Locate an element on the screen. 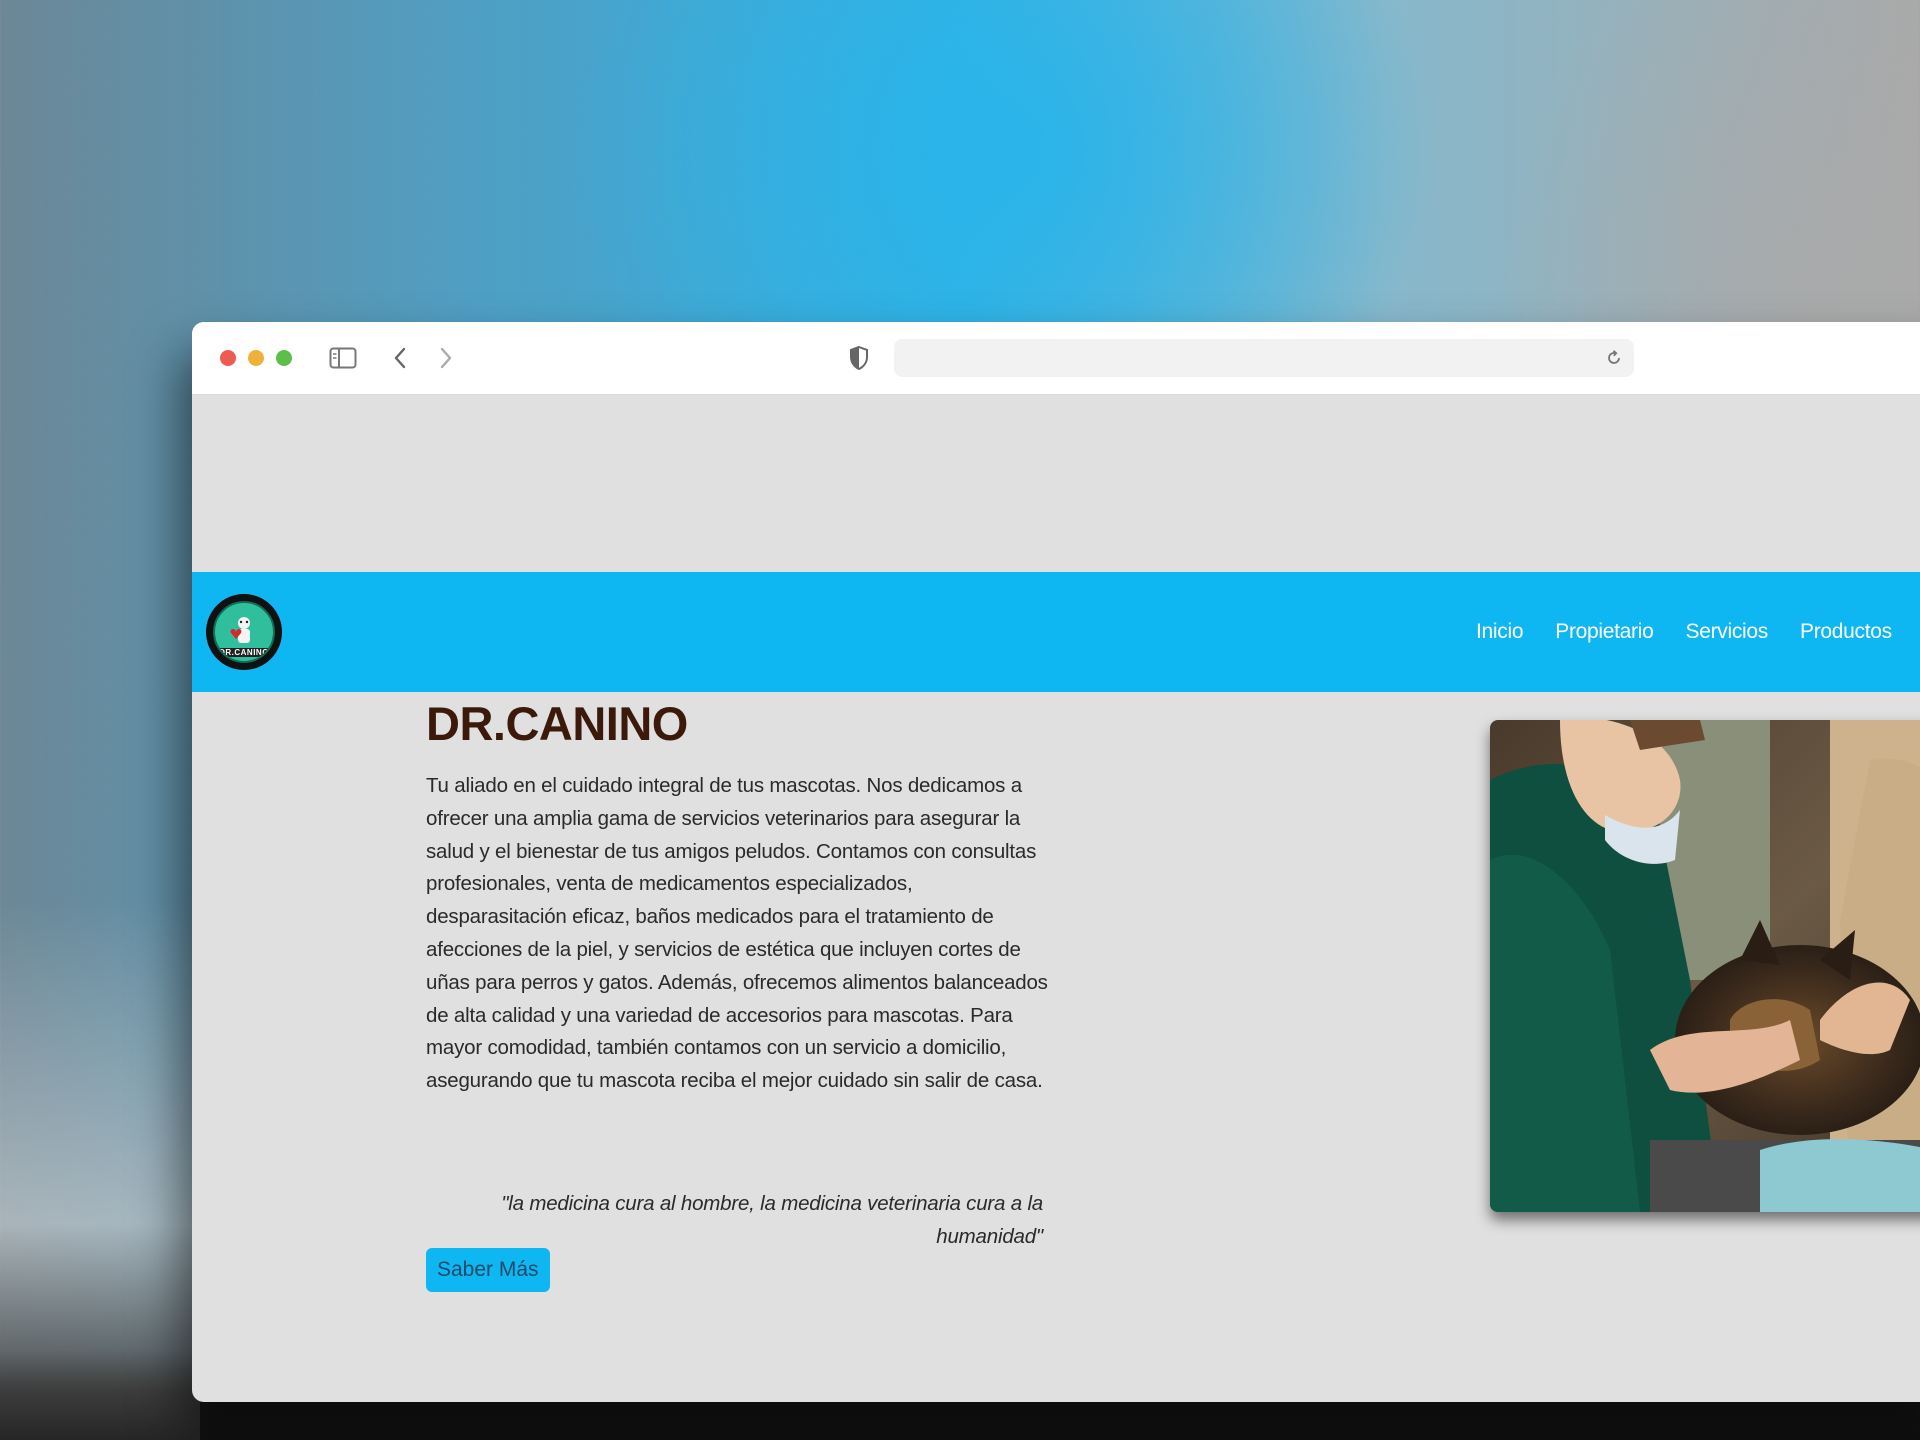  nav-servicios-link: Servicios is located at coordinates (1727, 632).